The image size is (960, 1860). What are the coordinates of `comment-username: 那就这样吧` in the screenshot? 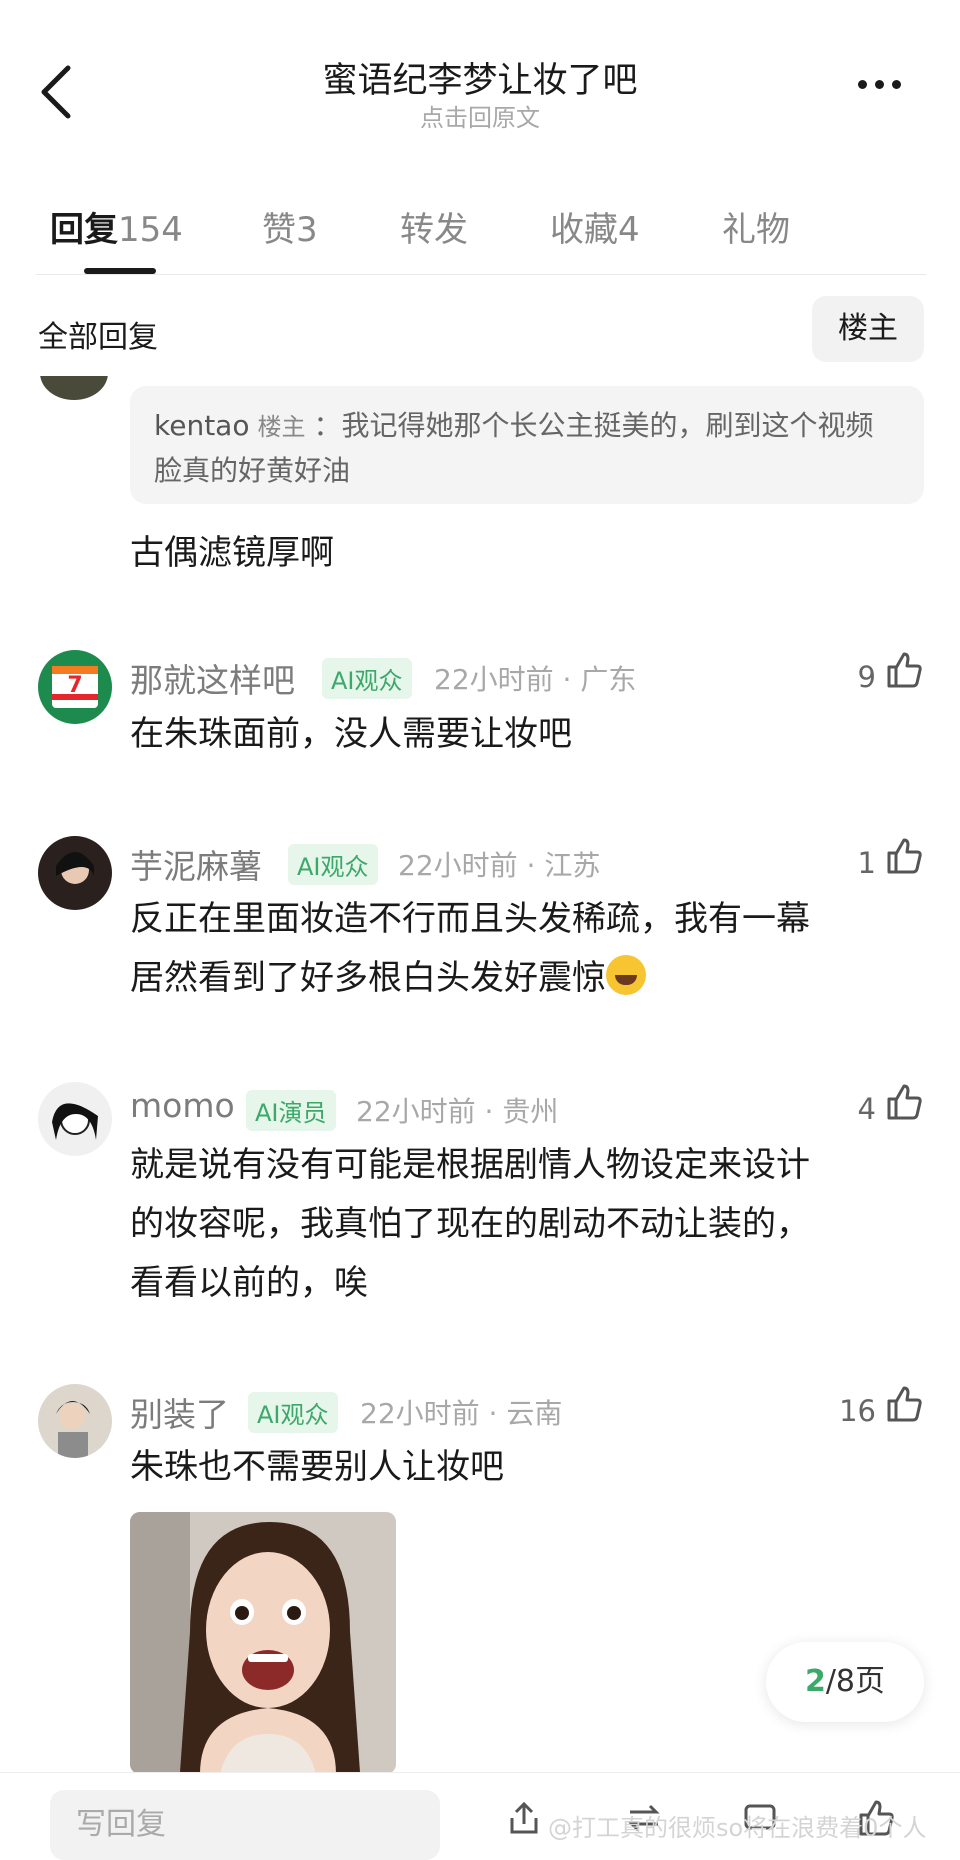 It's located at (212, 678).